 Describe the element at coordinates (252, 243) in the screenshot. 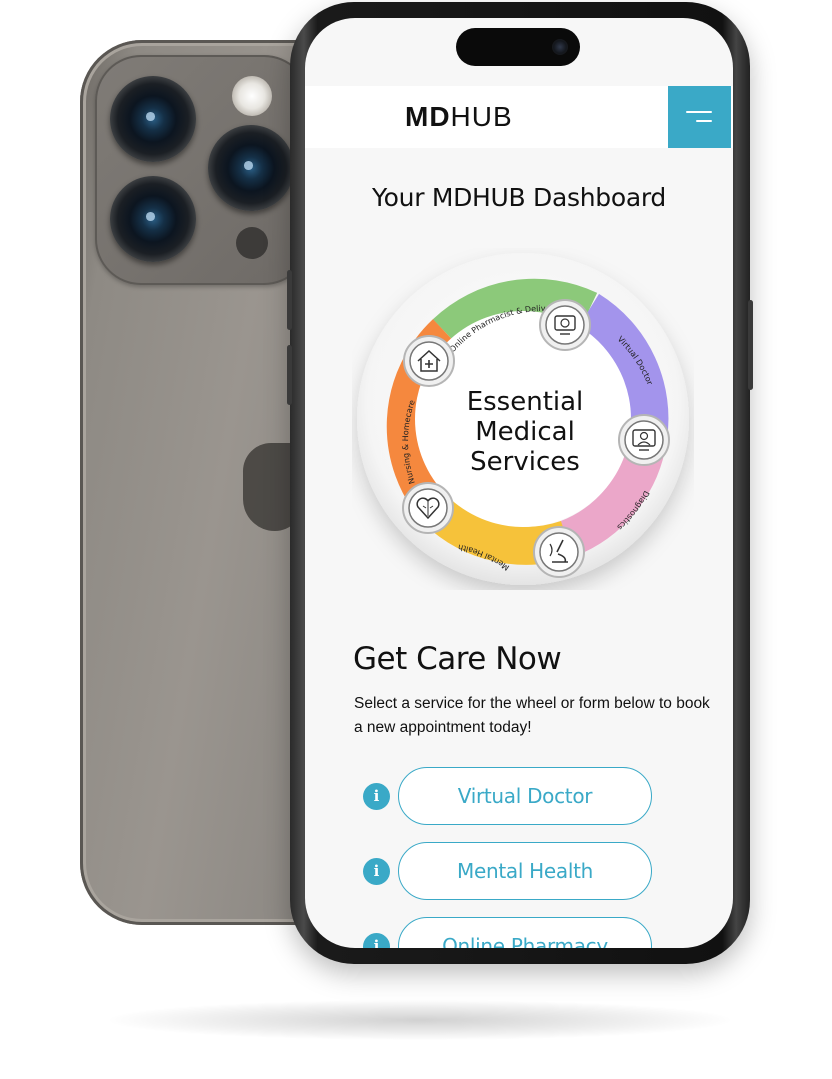

I see `microphone-hole-icon` at that location.